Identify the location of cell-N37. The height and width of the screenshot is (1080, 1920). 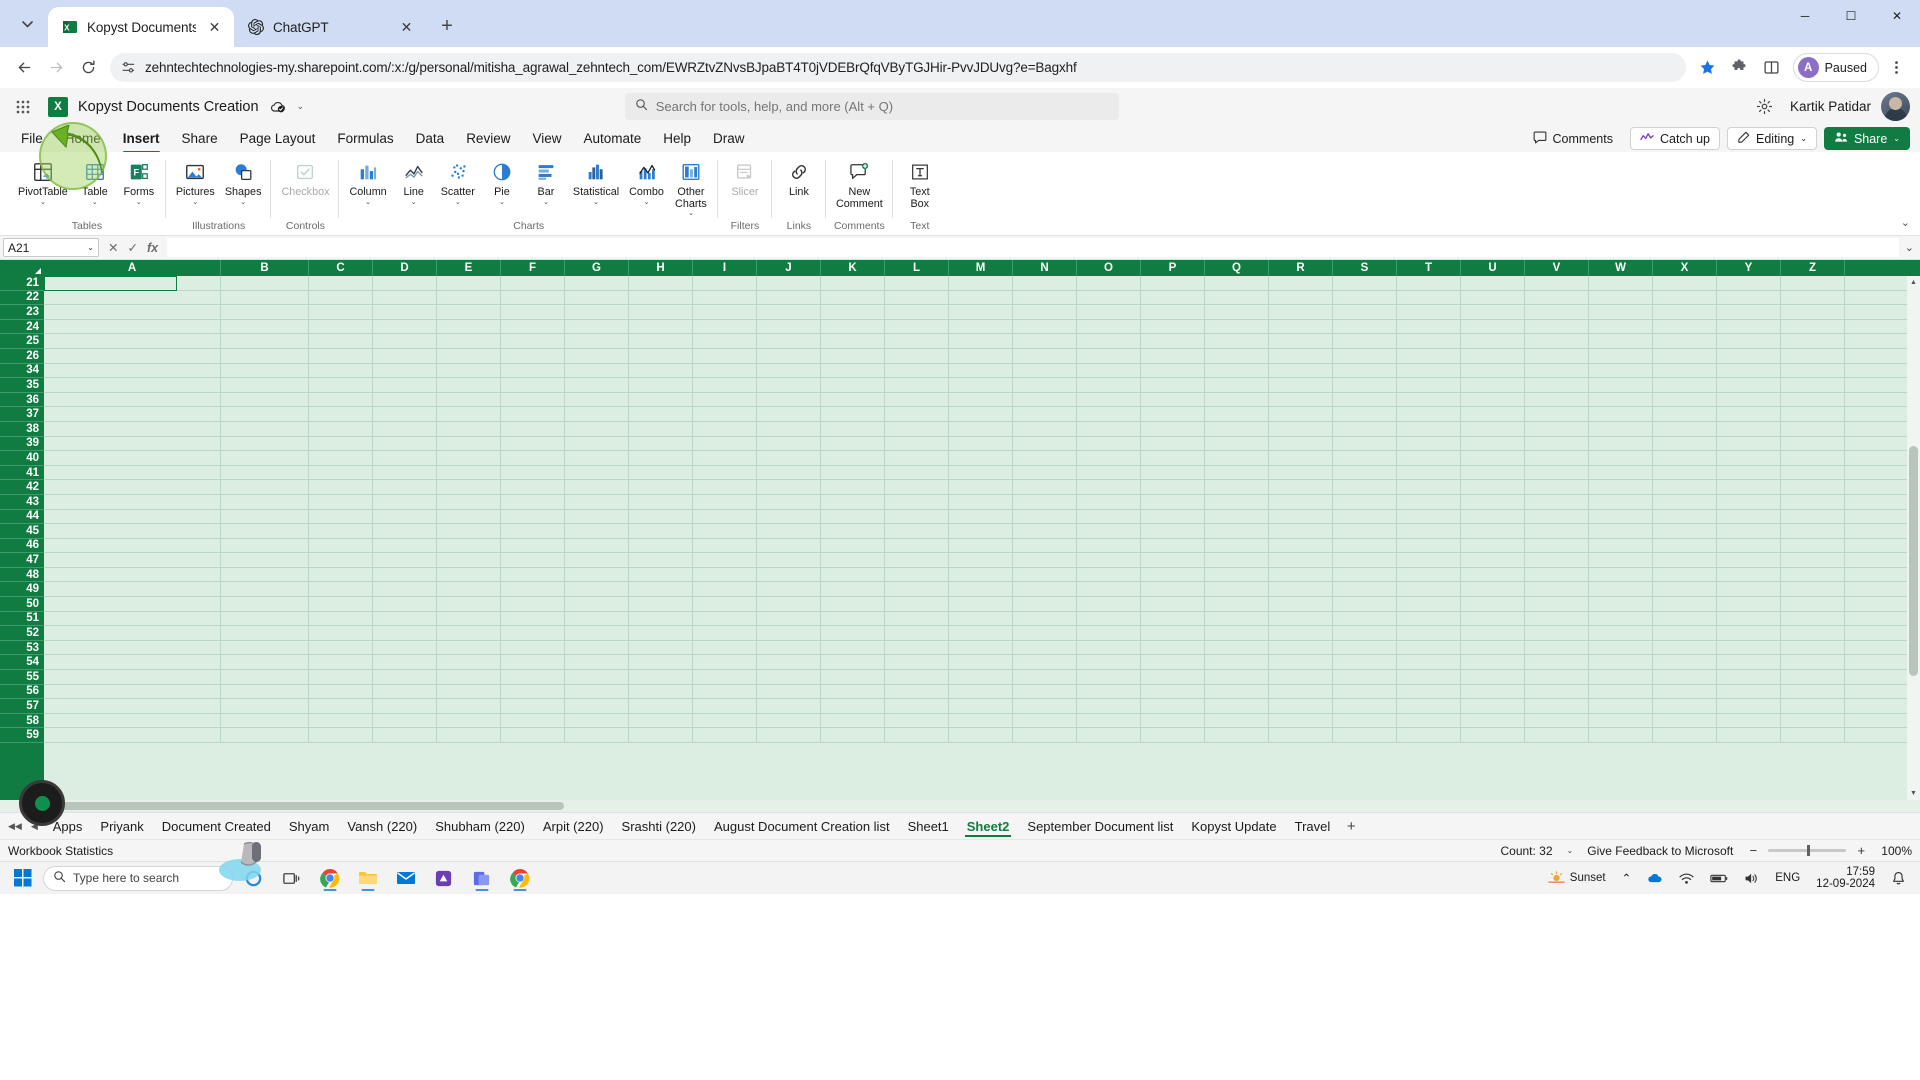
(1045, 414).